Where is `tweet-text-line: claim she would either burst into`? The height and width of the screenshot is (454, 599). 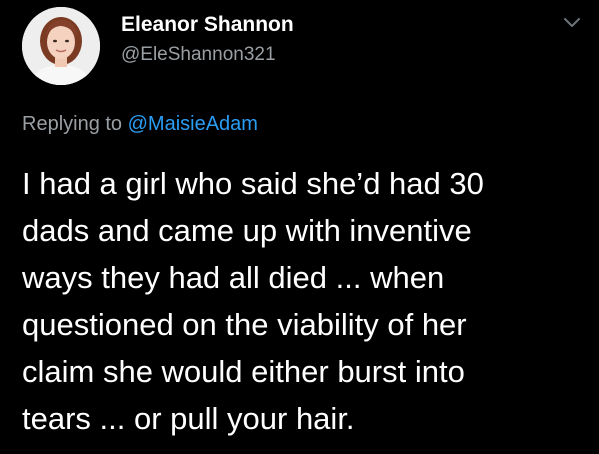
tweet-text-line: claim she would either burst into is located at coordinates (243, 371).